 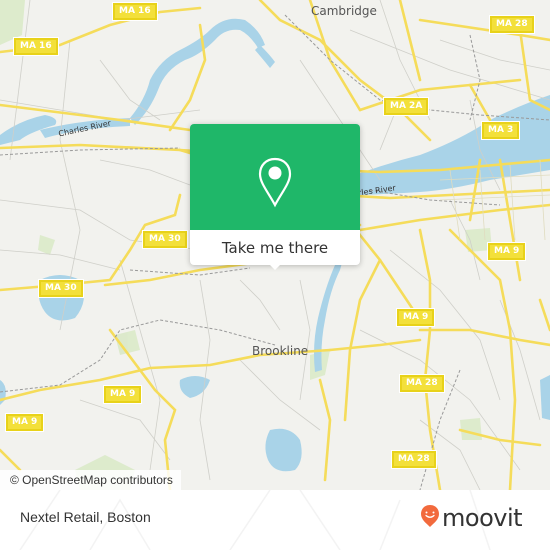 What do you see at coordinates (406, 106) in the screenshot?
I see `route-shield: MA 2A` at bounding box center [406, 106].